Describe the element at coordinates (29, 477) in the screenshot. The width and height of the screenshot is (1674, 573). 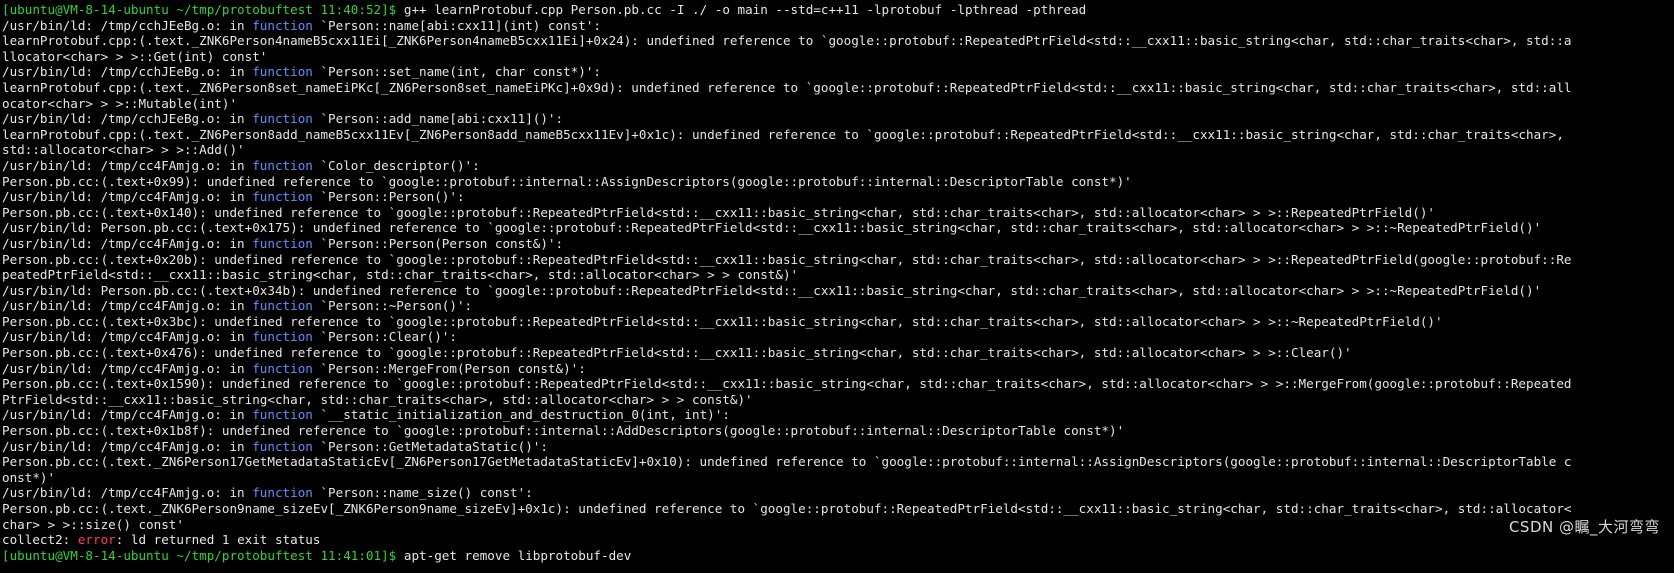
I see `output-line: onst*)'` at that location.